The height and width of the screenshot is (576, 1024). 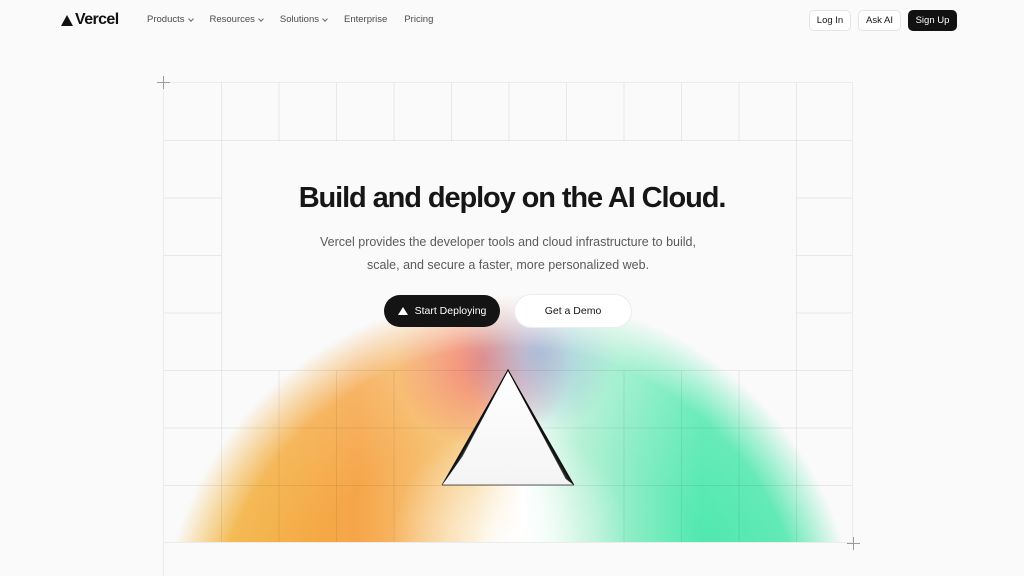 What do you see at coordinates (830, 20) in the screenshot?
I see `login-button: Log In` at bounding box center [830, 20].